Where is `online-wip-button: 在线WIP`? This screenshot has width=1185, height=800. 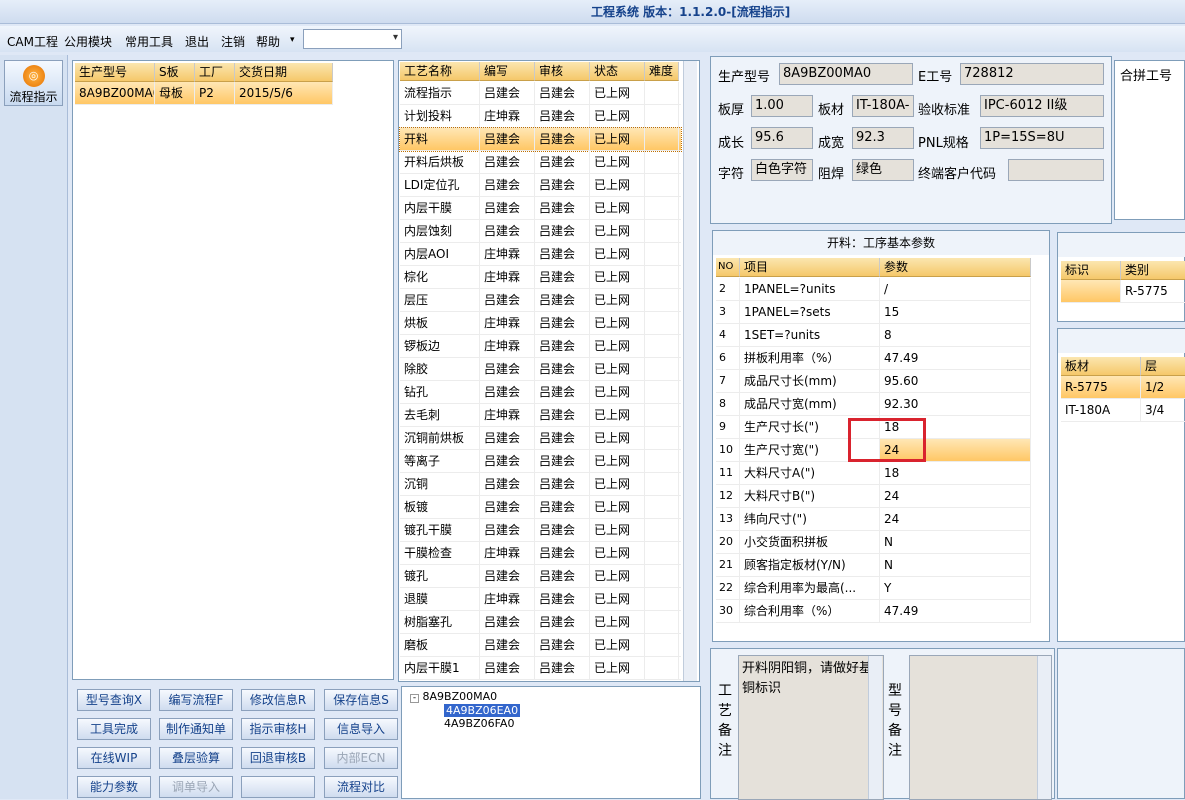
online-wip-button: 在线WIP is located at coordinates (114, 758).